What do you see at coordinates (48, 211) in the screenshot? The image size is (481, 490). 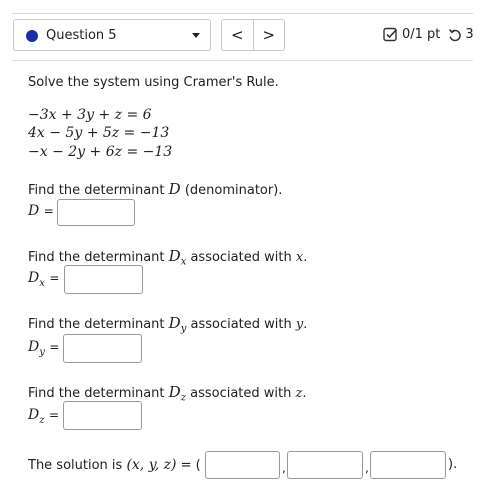 I see `part-d-equals: =` at bounding box center [48, 211].